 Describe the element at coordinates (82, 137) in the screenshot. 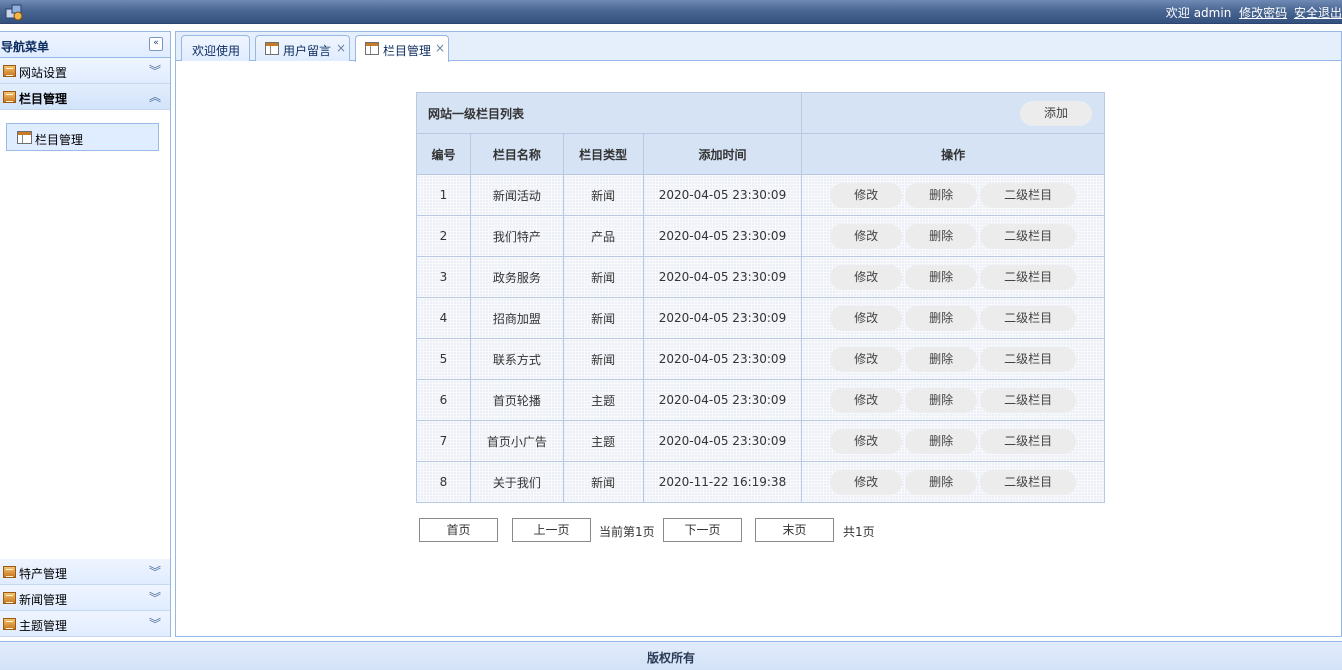

I see `nav-item-column-management: 栏目管理` at that location.